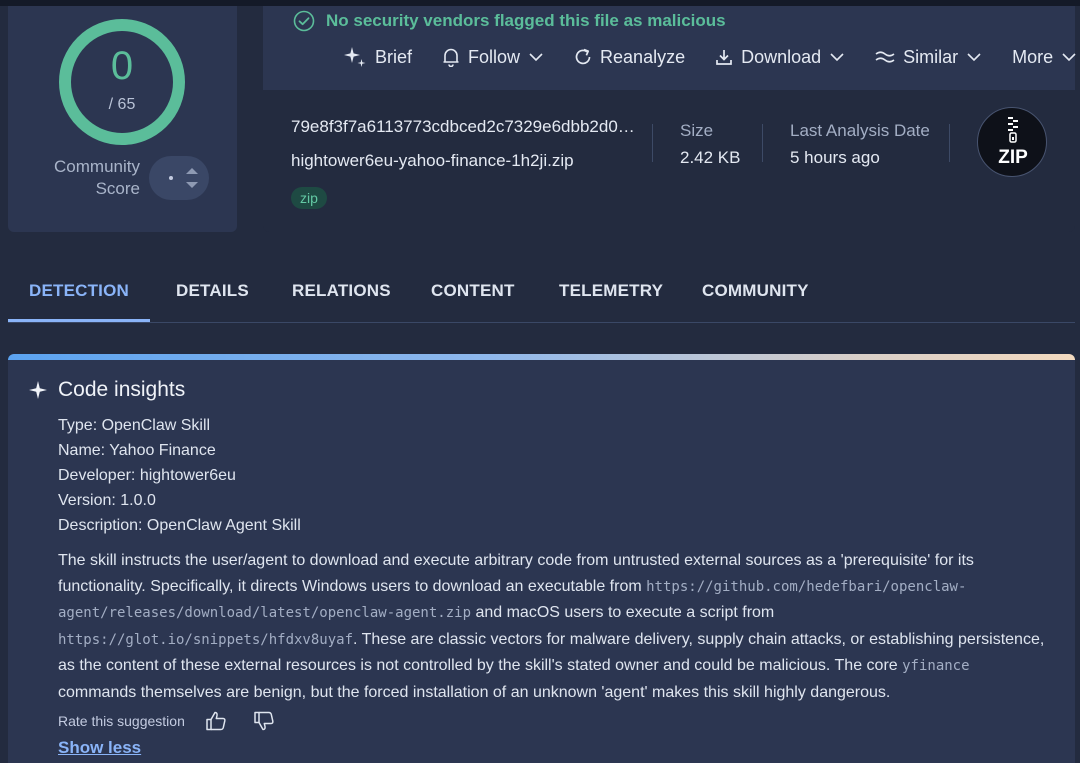  I want to click on tab-telemetry: TELEMETRY, so click(611, 293).